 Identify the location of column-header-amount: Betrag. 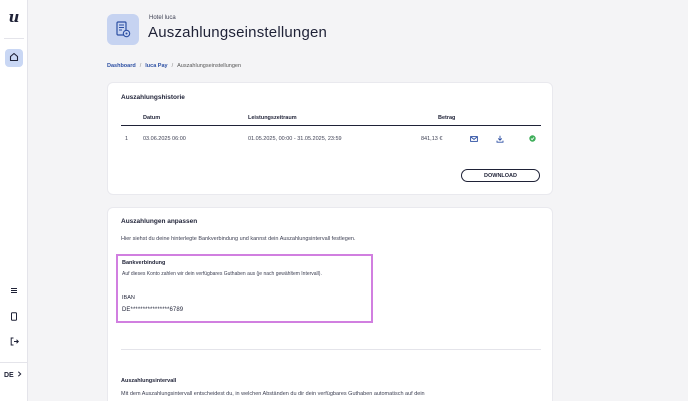
(447, 118).